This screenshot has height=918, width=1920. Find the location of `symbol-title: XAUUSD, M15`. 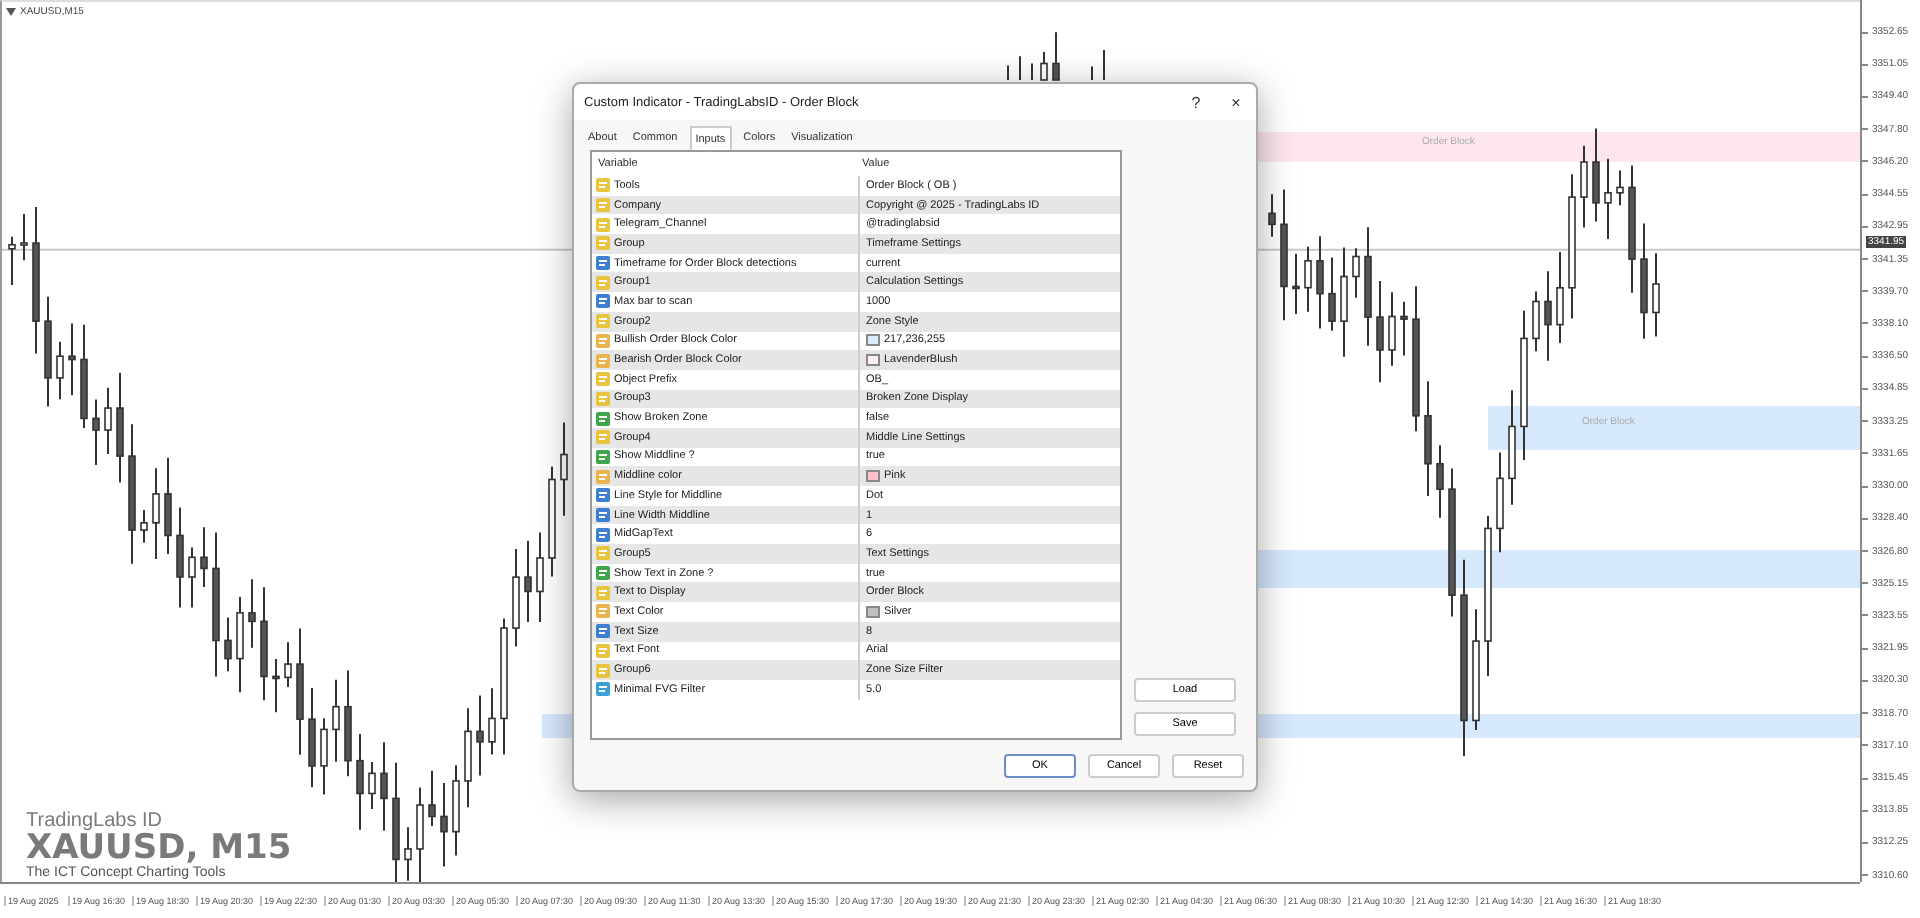

symbol-title: XAUUSD, M15 is located at coordinates (159, 849).